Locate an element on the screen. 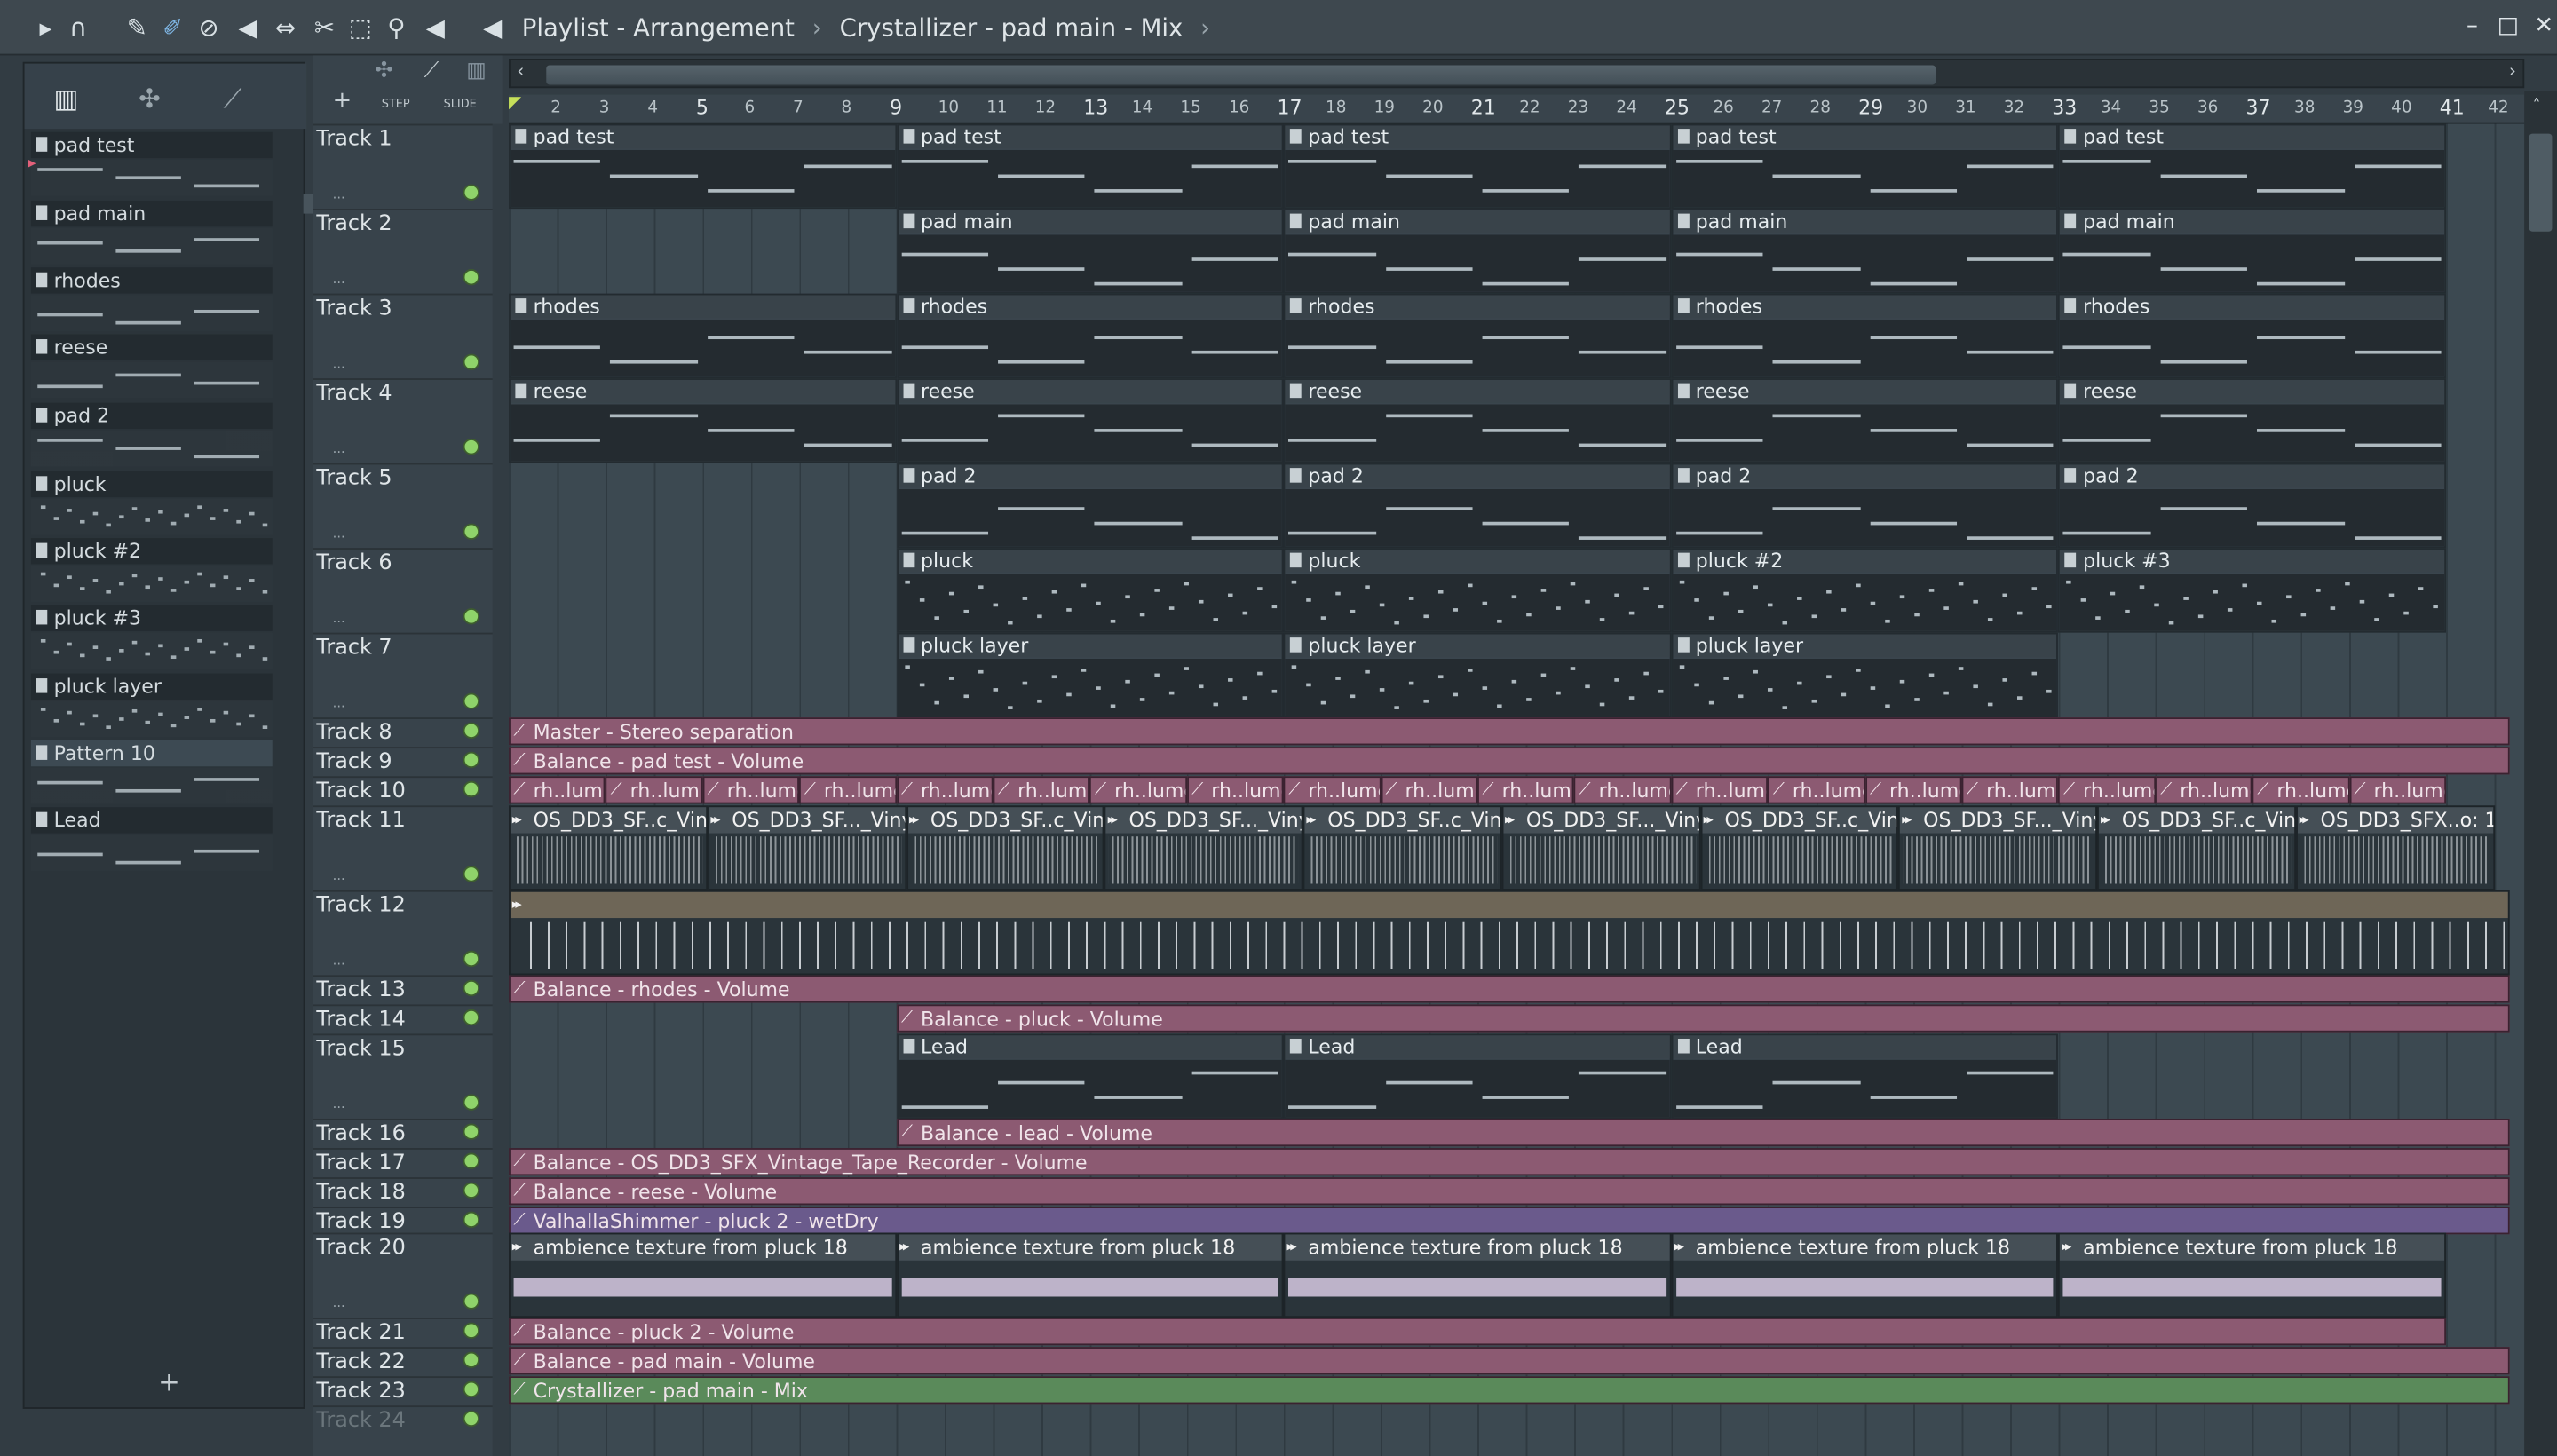  audio-clip: OS_DD3_SF..._Vinyl_1 is located at coordinates (1600, 847).